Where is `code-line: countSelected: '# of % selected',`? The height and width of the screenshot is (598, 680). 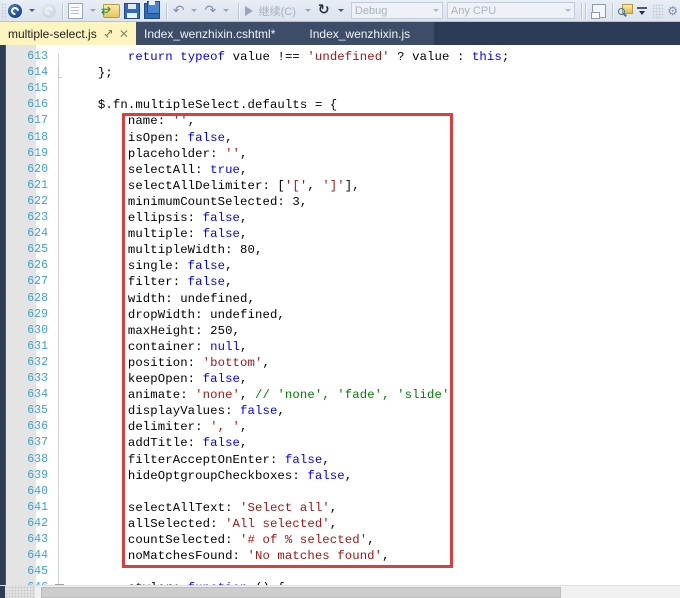
code-line: countSelected: '# of % selected', is located at coordinates (221, 540).